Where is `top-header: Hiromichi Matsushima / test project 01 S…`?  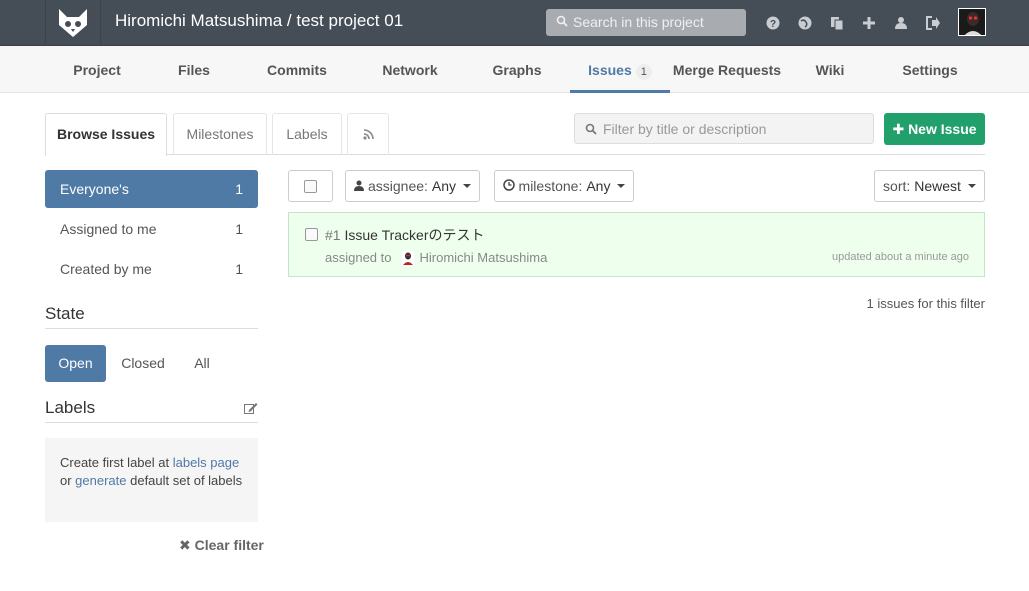
top-header: Hiromichi Matsushima / test project 01 S… is located at coordinates (514, 23).